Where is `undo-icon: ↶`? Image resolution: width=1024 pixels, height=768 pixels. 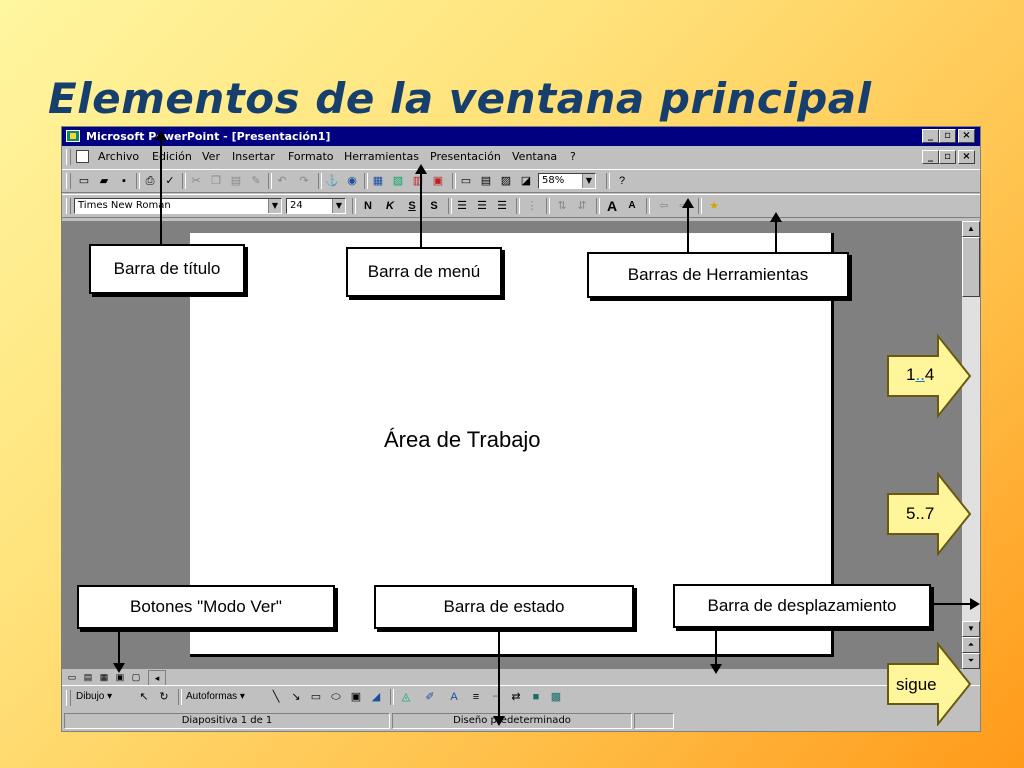 undo-icon: ↶ is located at coordinates (282, 181).